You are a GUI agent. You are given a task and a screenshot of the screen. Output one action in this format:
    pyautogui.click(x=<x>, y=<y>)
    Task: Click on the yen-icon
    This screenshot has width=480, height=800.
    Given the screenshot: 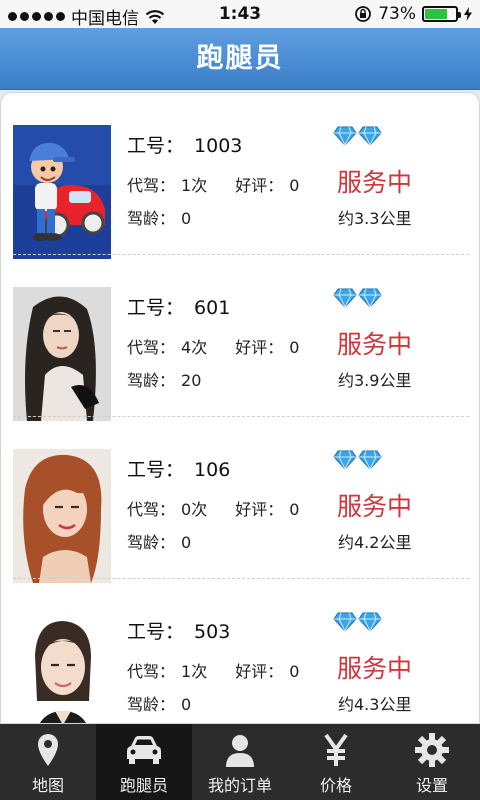 What is the action you would take?
    pyautogui.click(x=336, y=749)
    